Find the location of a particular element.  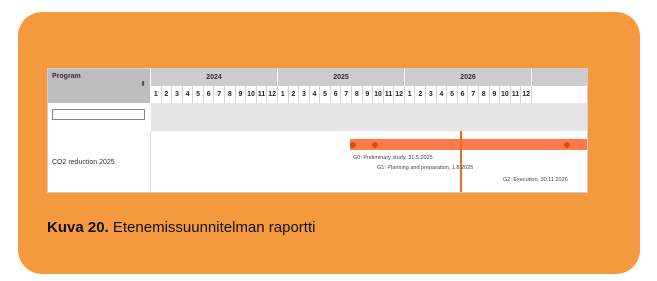

milestone-label-g0: G0: Preliminary study, 31.5.2025 is located at coordinates (393, 158).